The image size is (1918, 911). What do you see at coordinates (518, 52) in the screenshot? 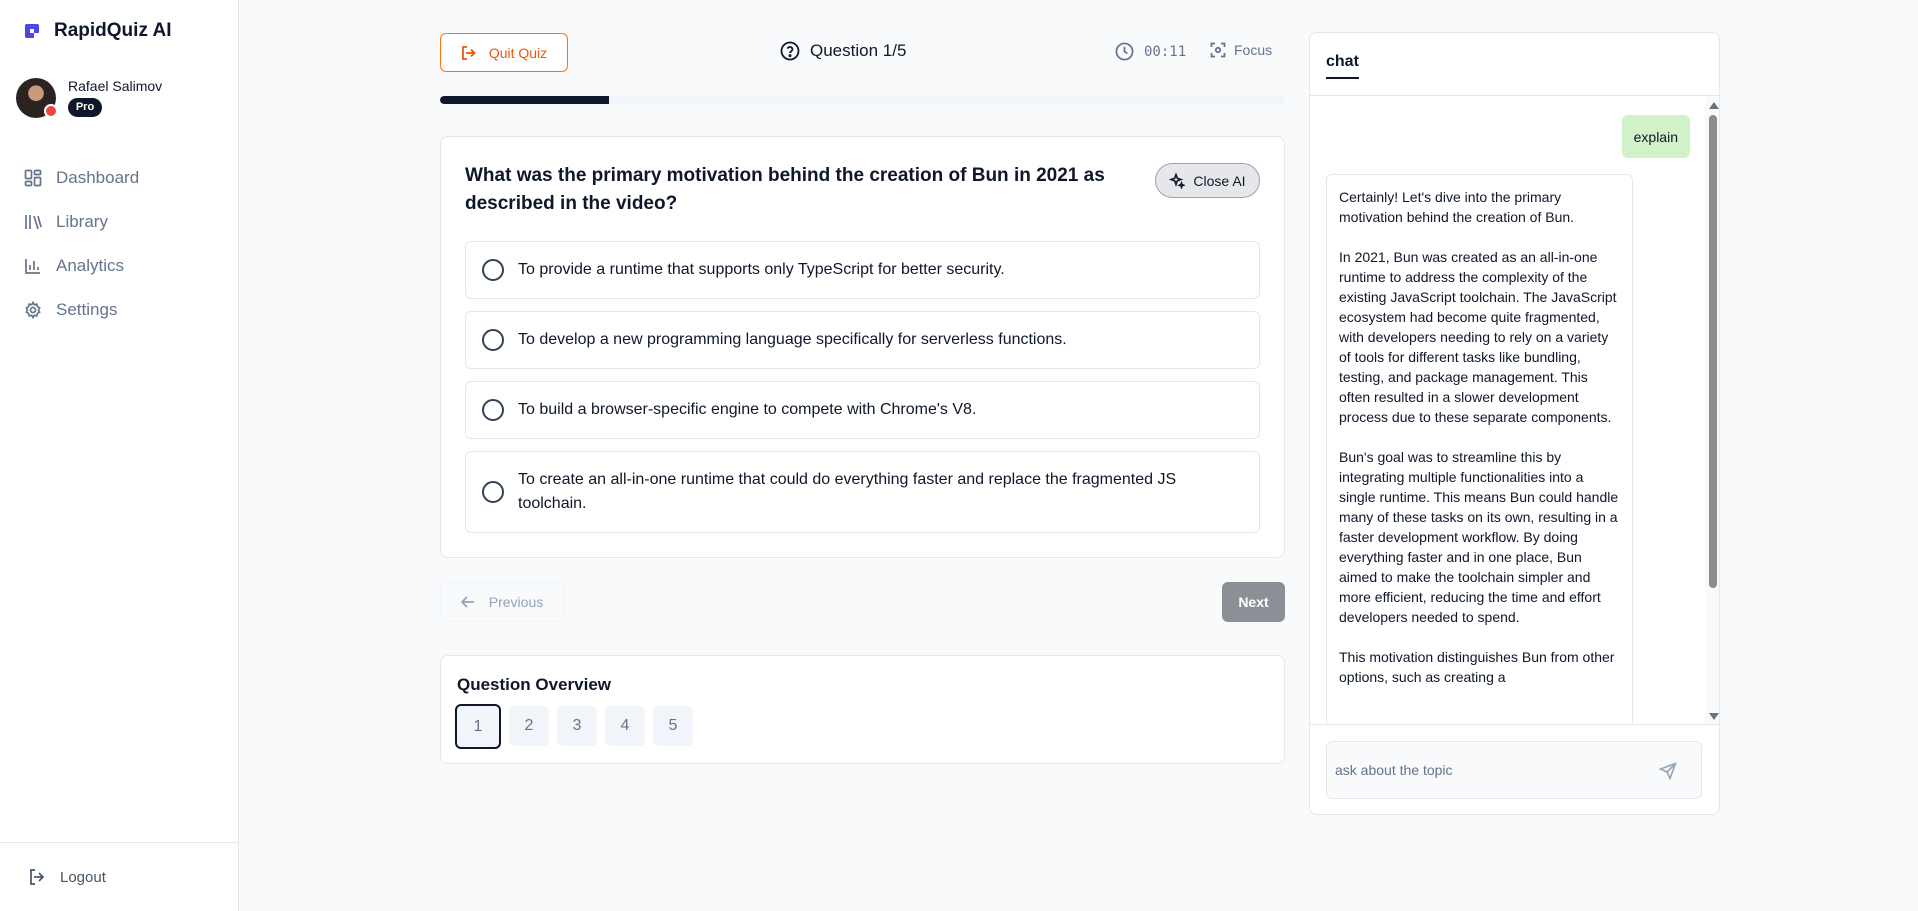
I see `quit-quiz-label: Quit Quiz` at bounding box center [518, 52].